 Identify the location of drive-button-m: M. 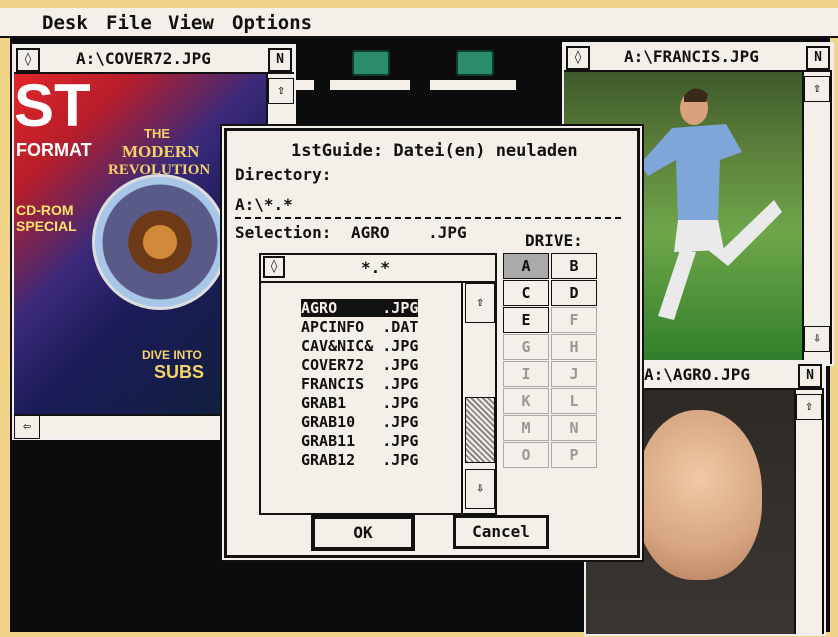
(526, 428).